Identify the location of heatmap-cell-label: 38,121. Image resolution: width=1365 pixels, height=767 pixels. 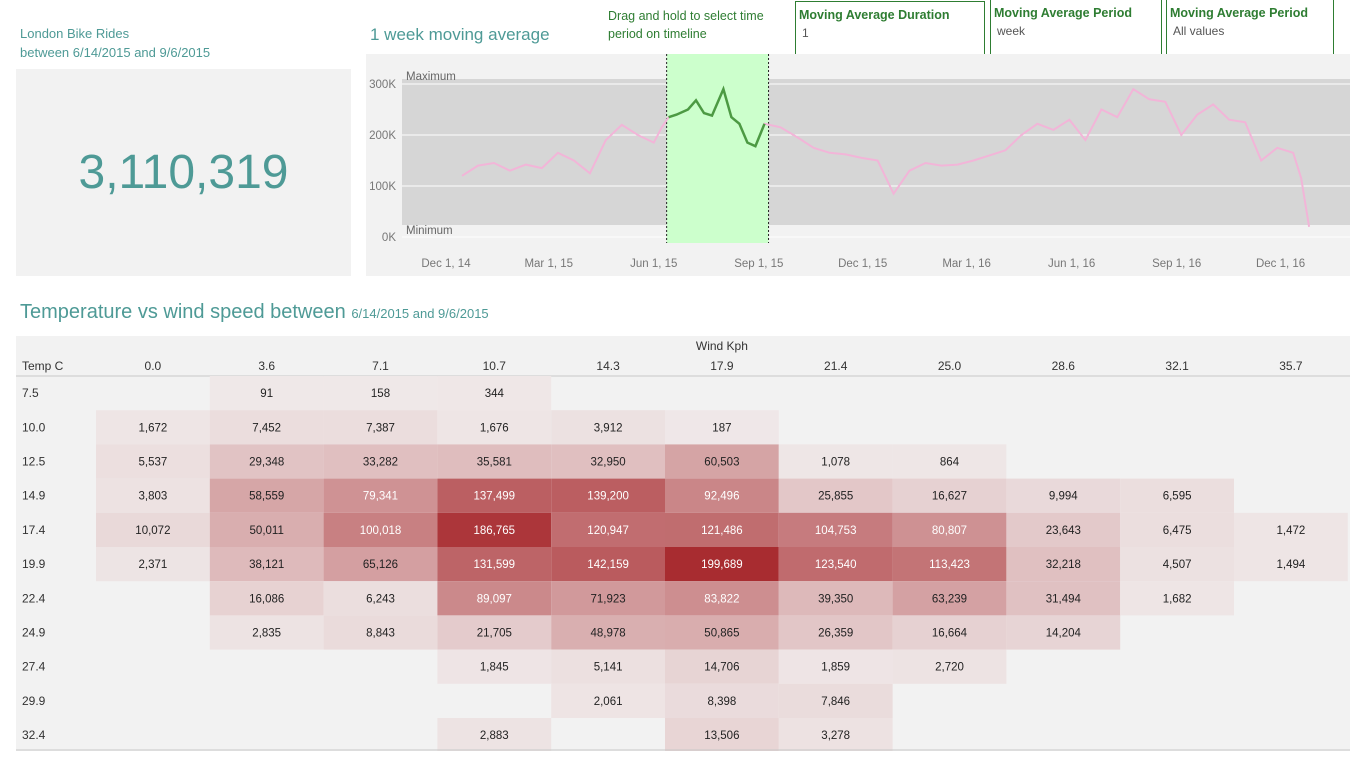
(266, 565).